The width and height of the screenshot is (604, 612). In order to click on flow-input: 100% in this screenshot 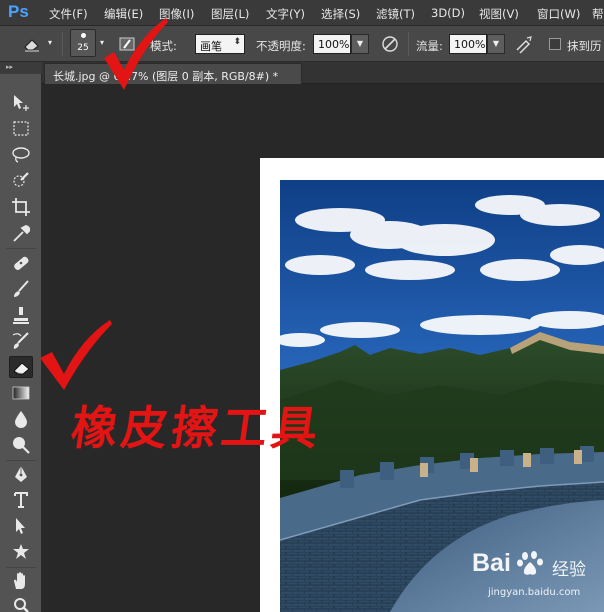, I will do `click(468, 44)`.